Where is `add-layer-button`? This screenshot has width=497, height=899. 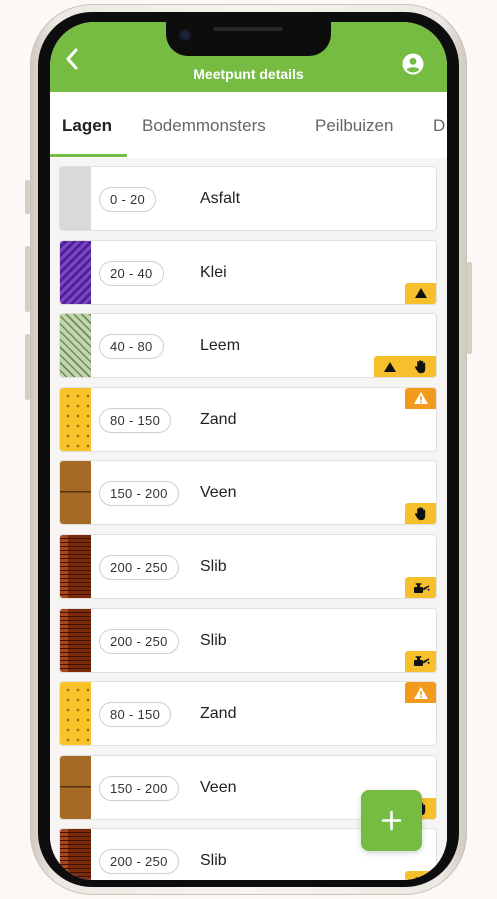
add-layer-button is located at coordinates (391, 820).